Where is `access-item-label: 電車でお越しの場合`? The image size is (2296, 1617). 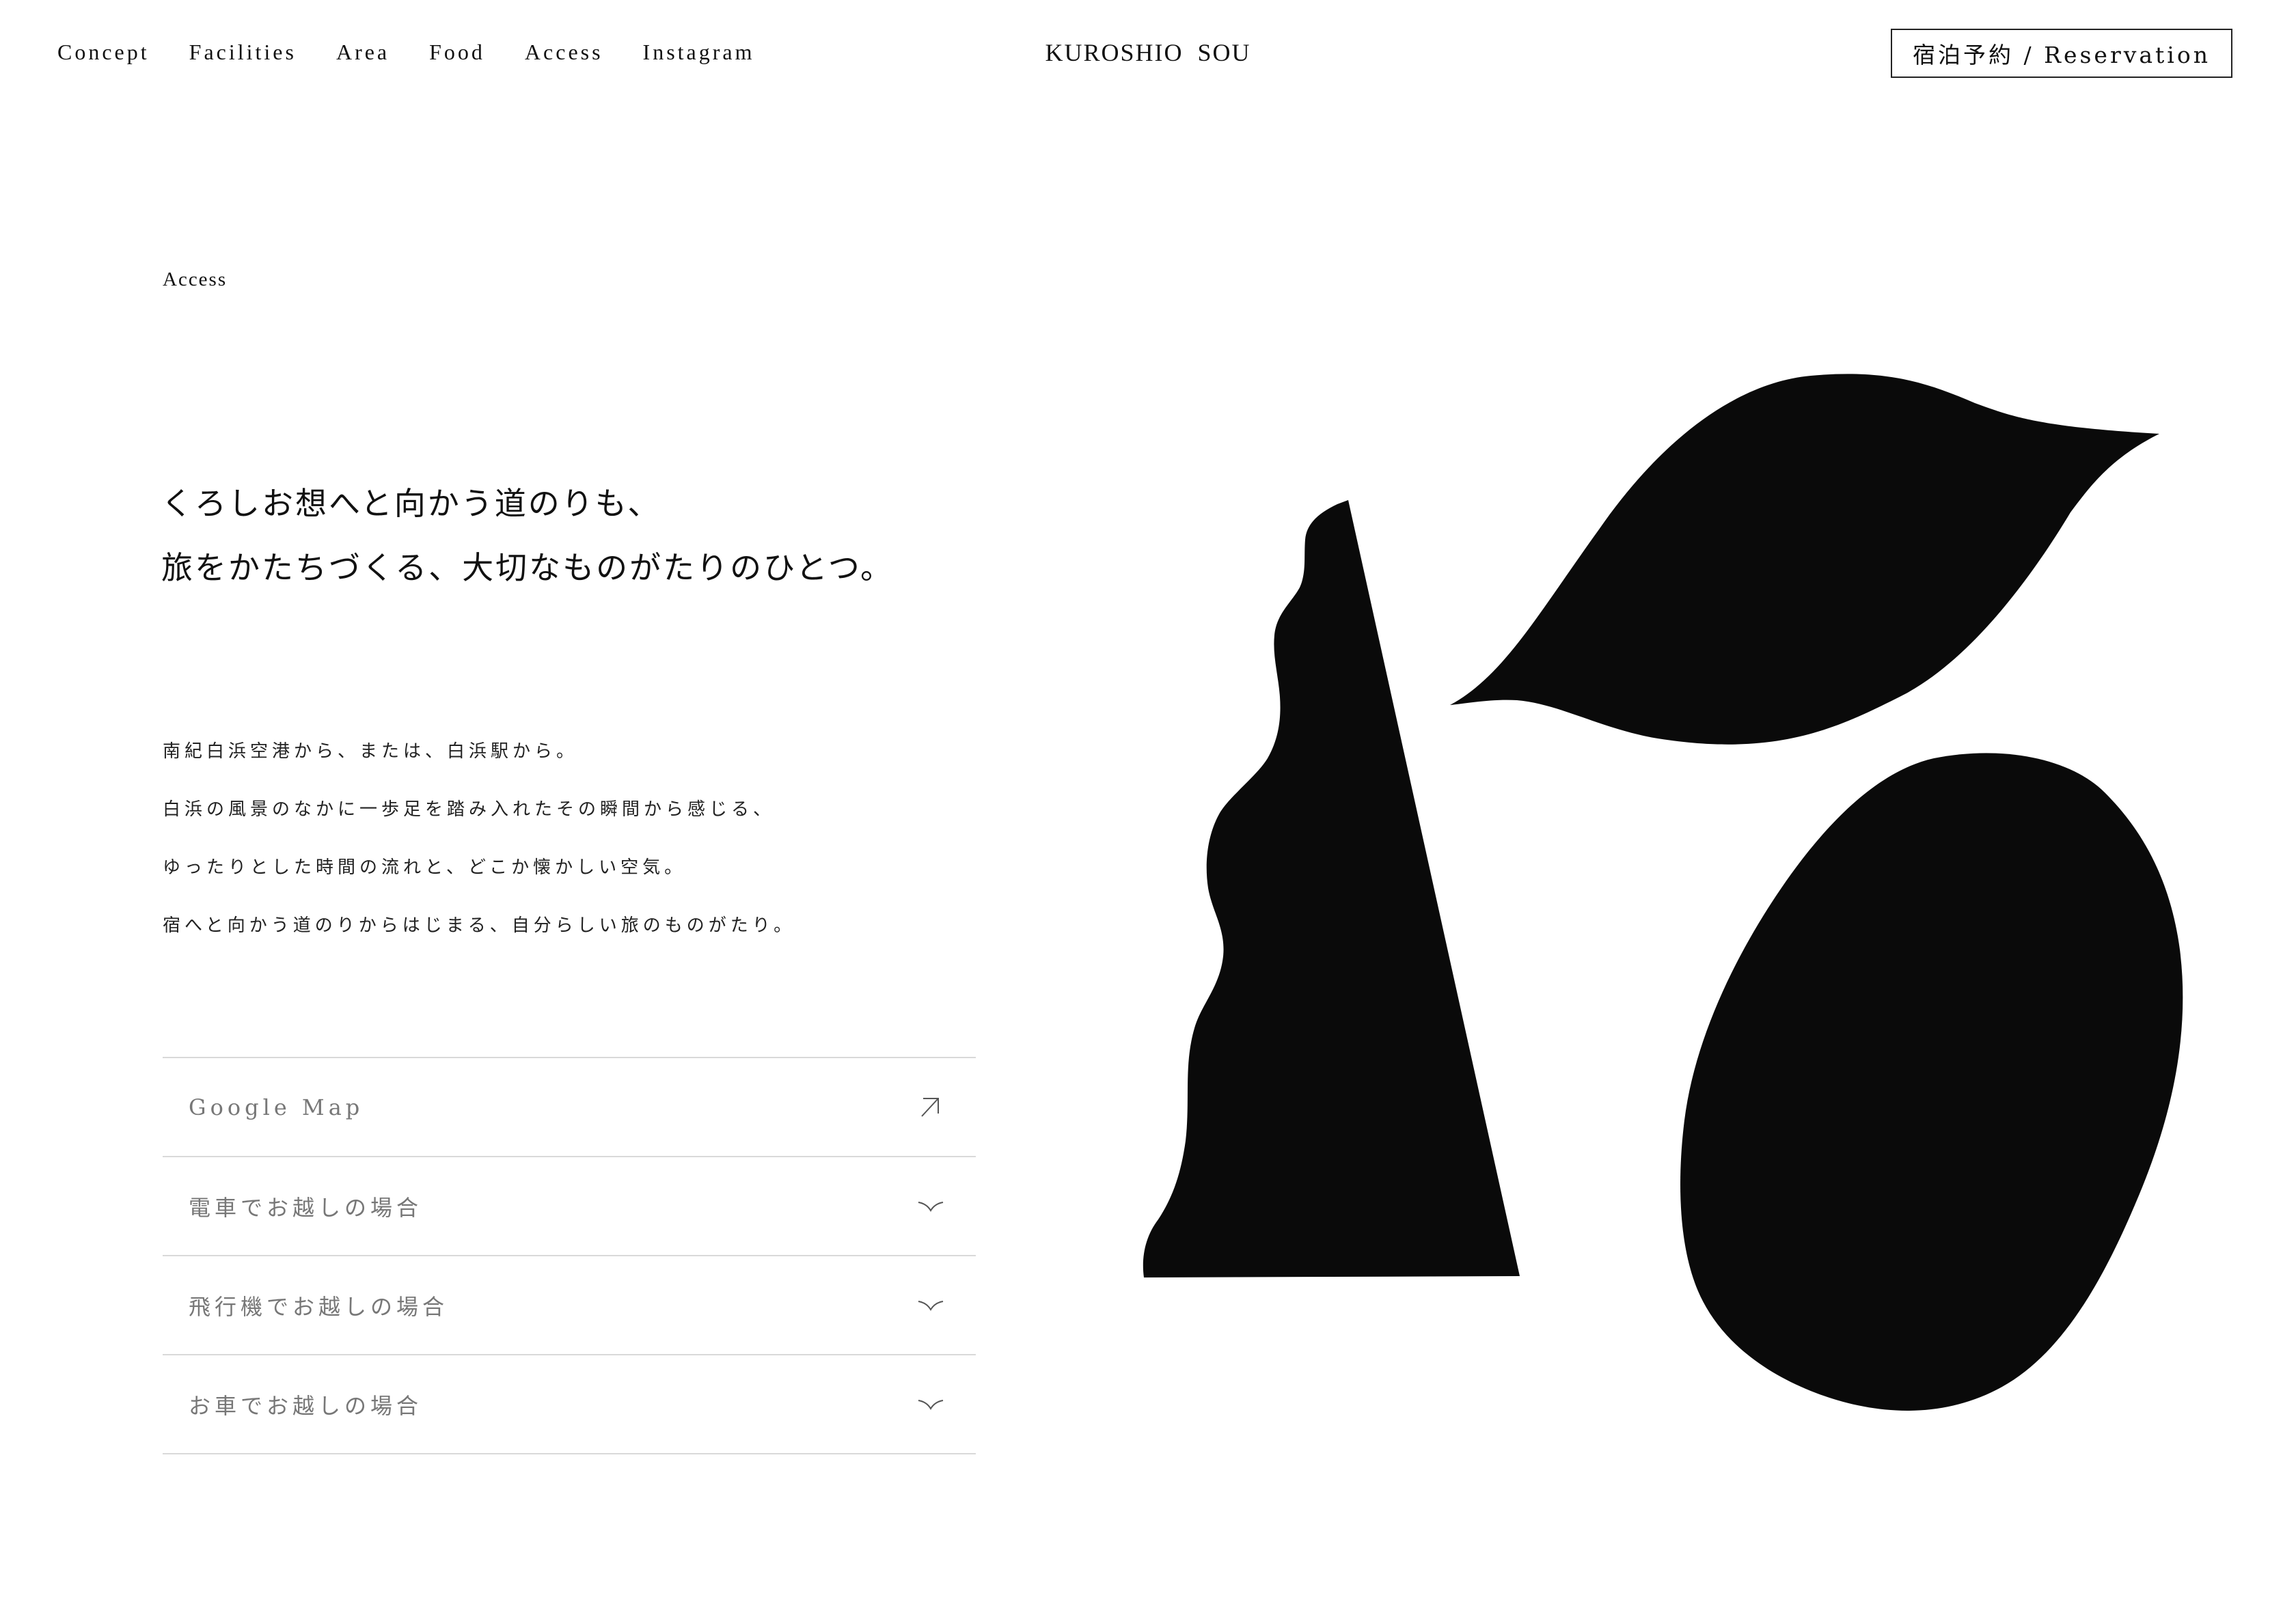
access-item-label: 電車でお越しの場合 is located at coordinates (306, 1207).